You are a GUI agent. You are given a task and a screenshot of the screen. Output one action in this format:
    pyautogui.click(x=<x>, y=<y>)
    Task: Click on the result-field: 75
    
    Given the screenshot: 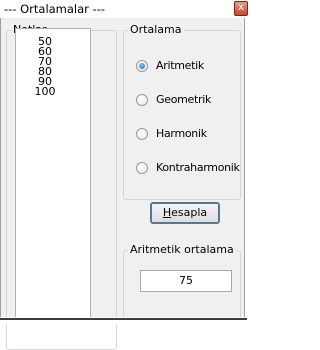 What is the action you would take?
    pyautogui.click(x=186, y=281)
    